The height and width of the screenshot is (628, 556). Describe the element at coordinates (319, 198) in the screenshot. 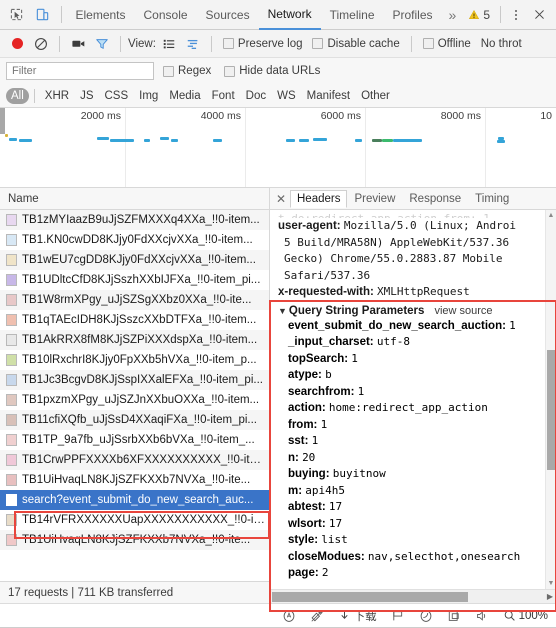

I see `detail-tab-headers: Headers` at that location.